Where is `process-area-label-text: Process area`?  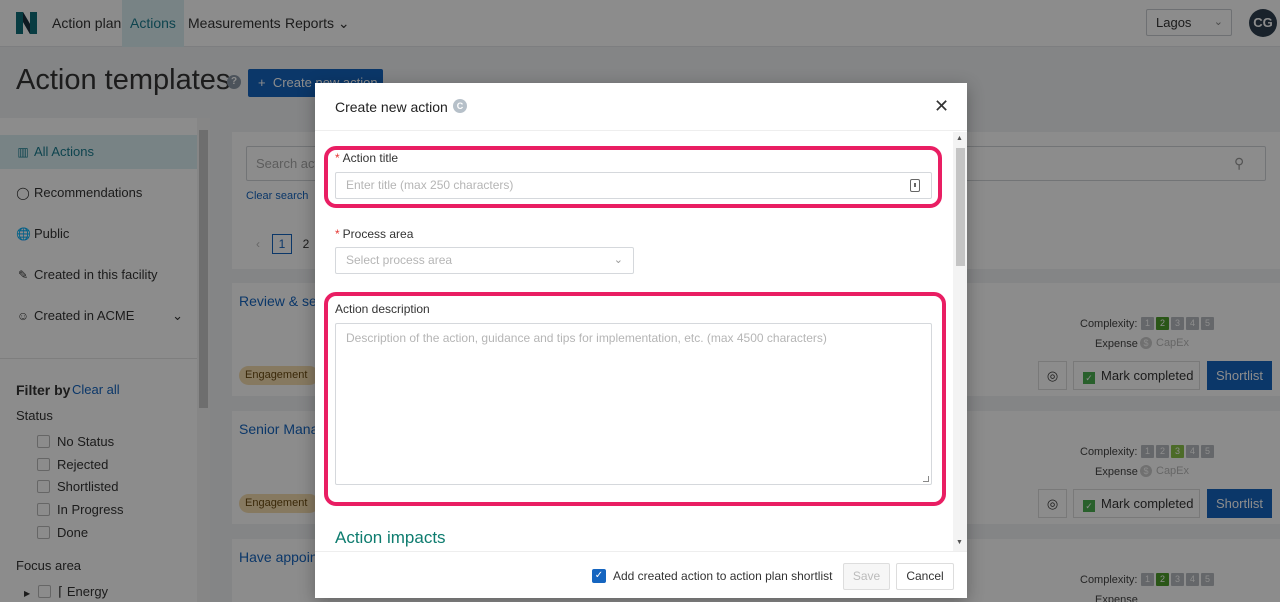
process-area-label-text: Process area is located at coordinates (378, 234).